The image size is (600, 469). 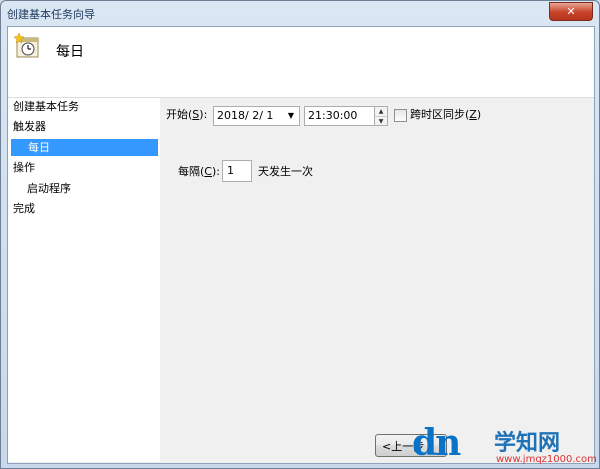 I want to click on watermark-url: www.jmqz1000.com, so click(x=546, y=459).